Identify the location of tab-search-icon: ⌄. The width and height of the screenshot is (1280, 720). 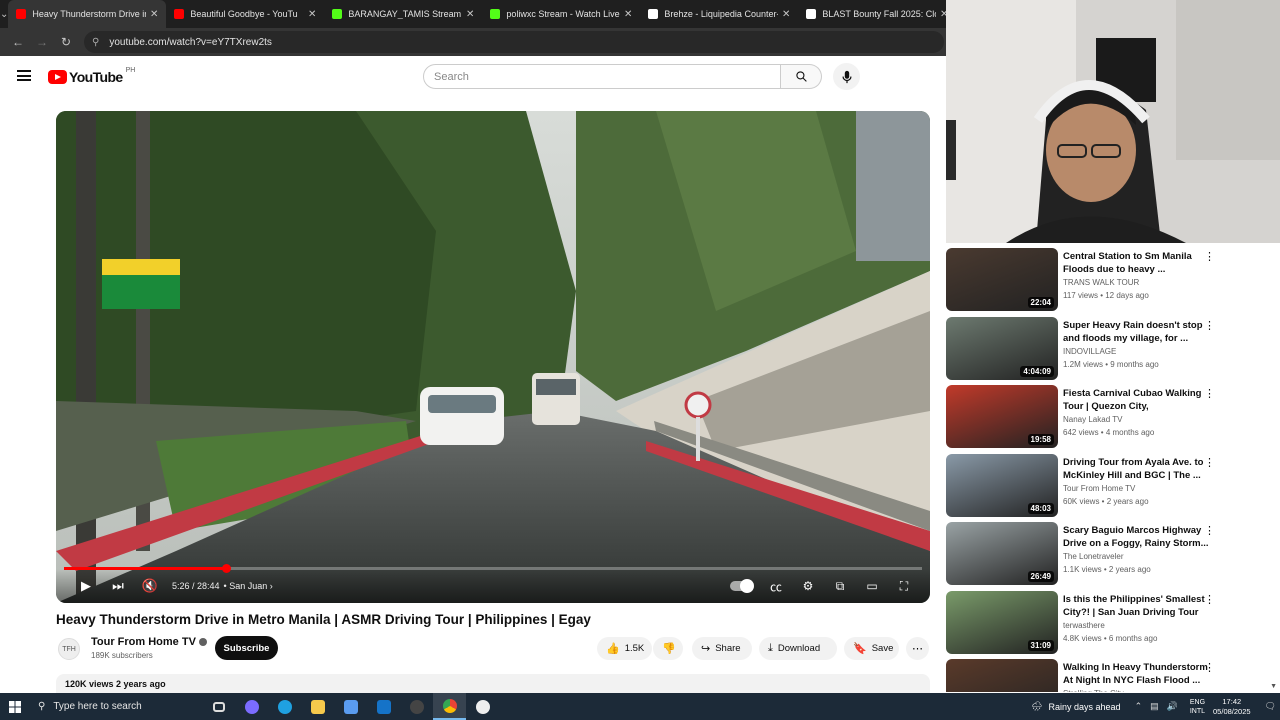
(4, 14).